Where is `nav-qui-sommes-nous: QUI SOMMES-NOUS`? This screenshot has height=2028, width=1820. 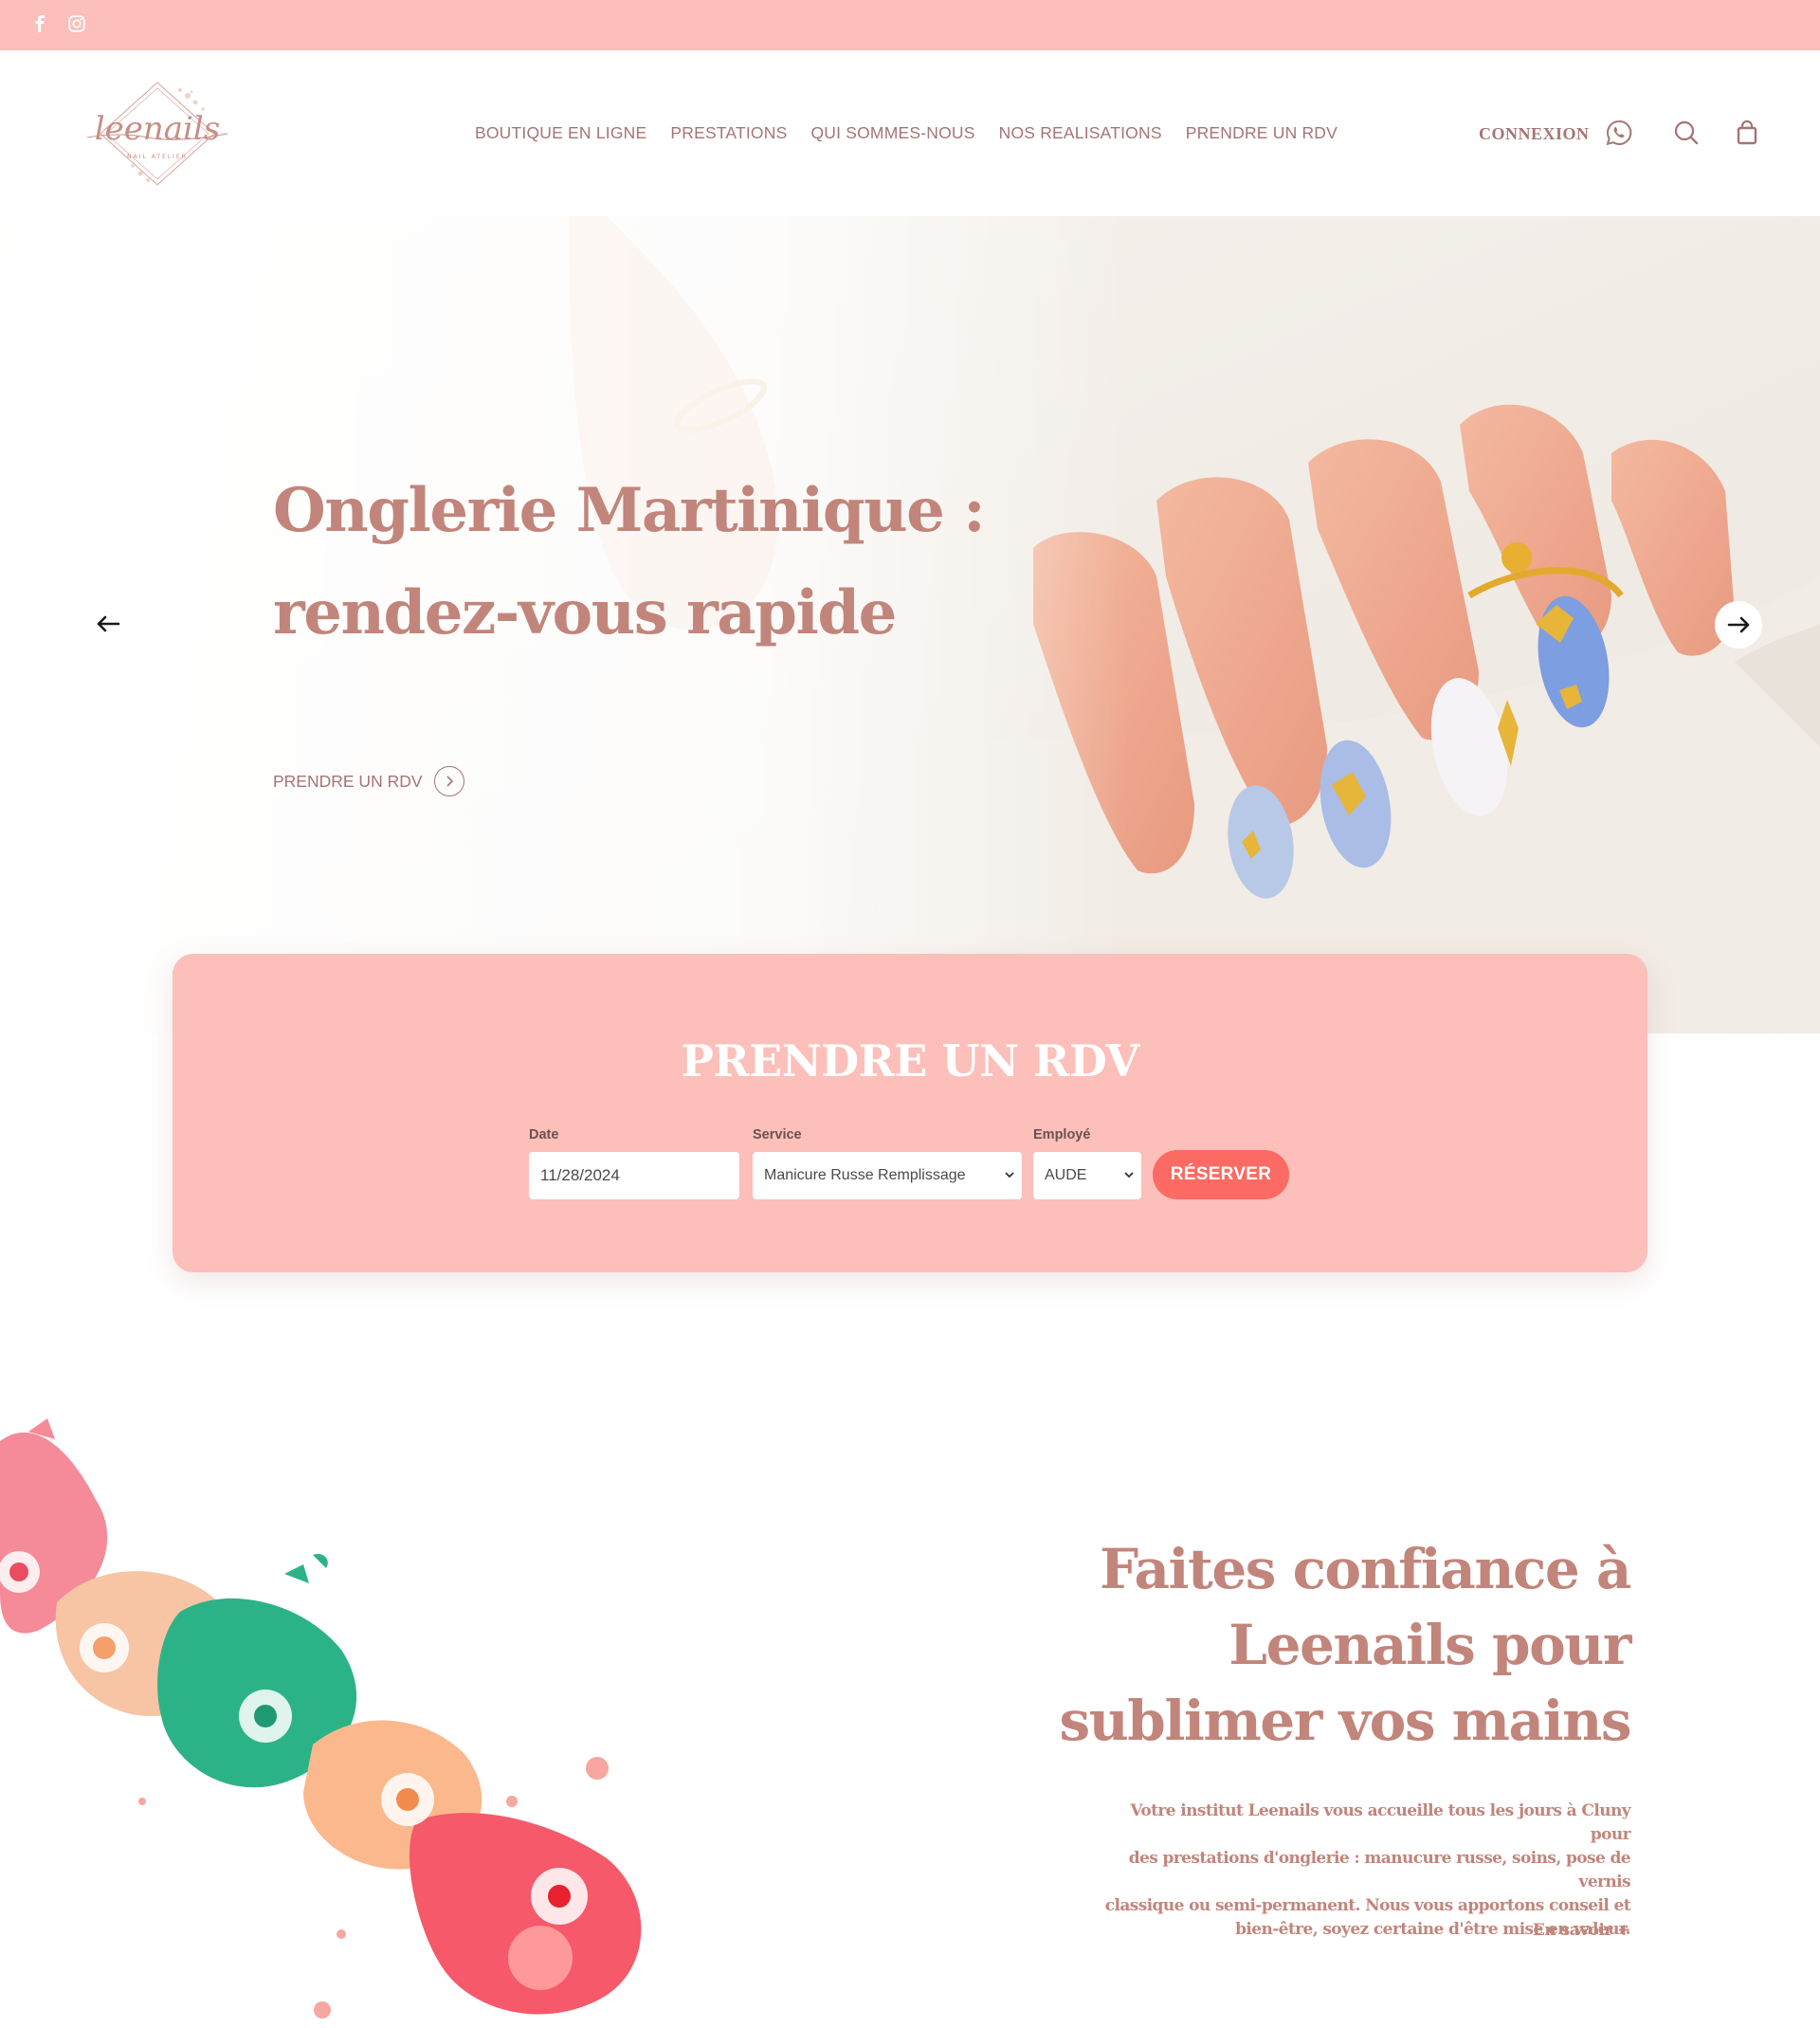
nav-qui-sommes-nous: QUI SOMMES-NOUS is located at coordinates (892, 133).